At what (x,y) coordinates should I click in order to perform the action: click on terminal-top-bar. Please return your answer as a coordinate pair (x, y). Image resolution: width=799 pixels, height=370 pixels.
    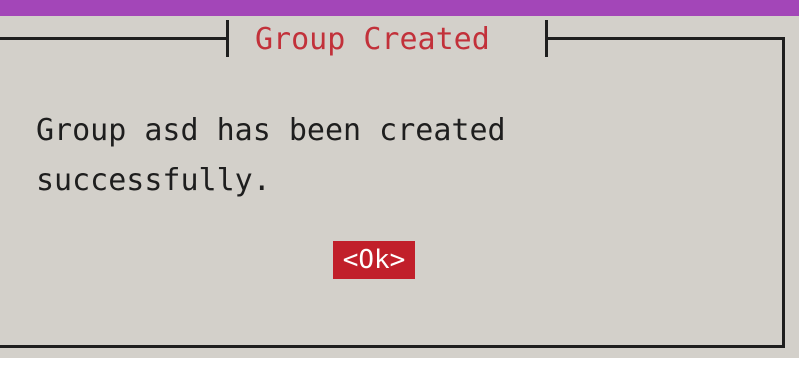
    Looking at the image, I should click on (399, 8).